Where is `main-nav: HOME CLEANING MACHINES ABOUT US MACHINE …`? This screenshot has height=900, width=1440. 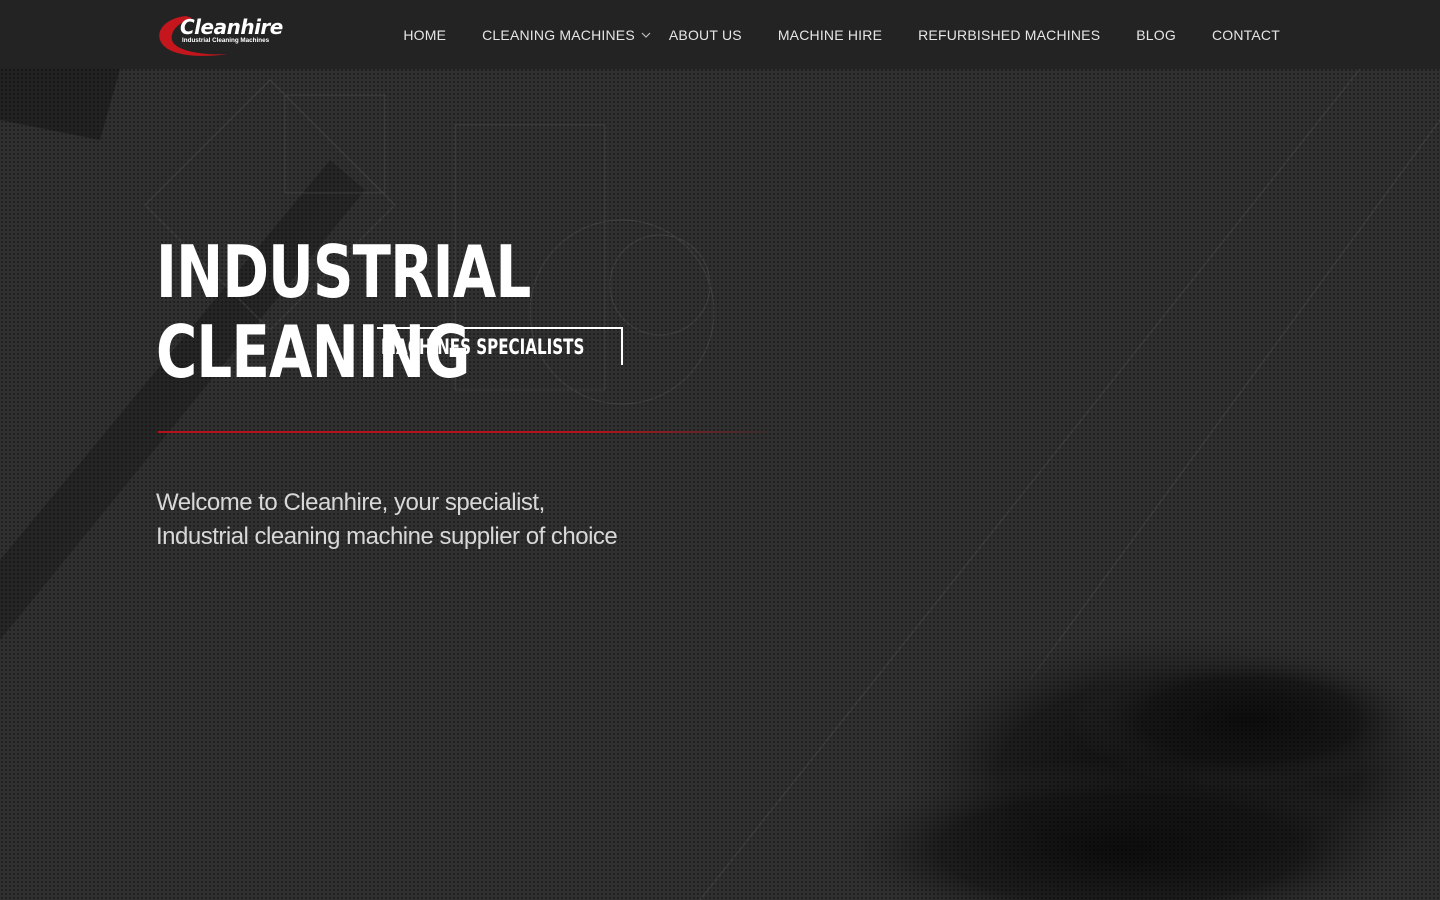 main-nav: HOME CLEANING MACHINES ABOUT US MACHINE … is located at coordinates (841, 34).